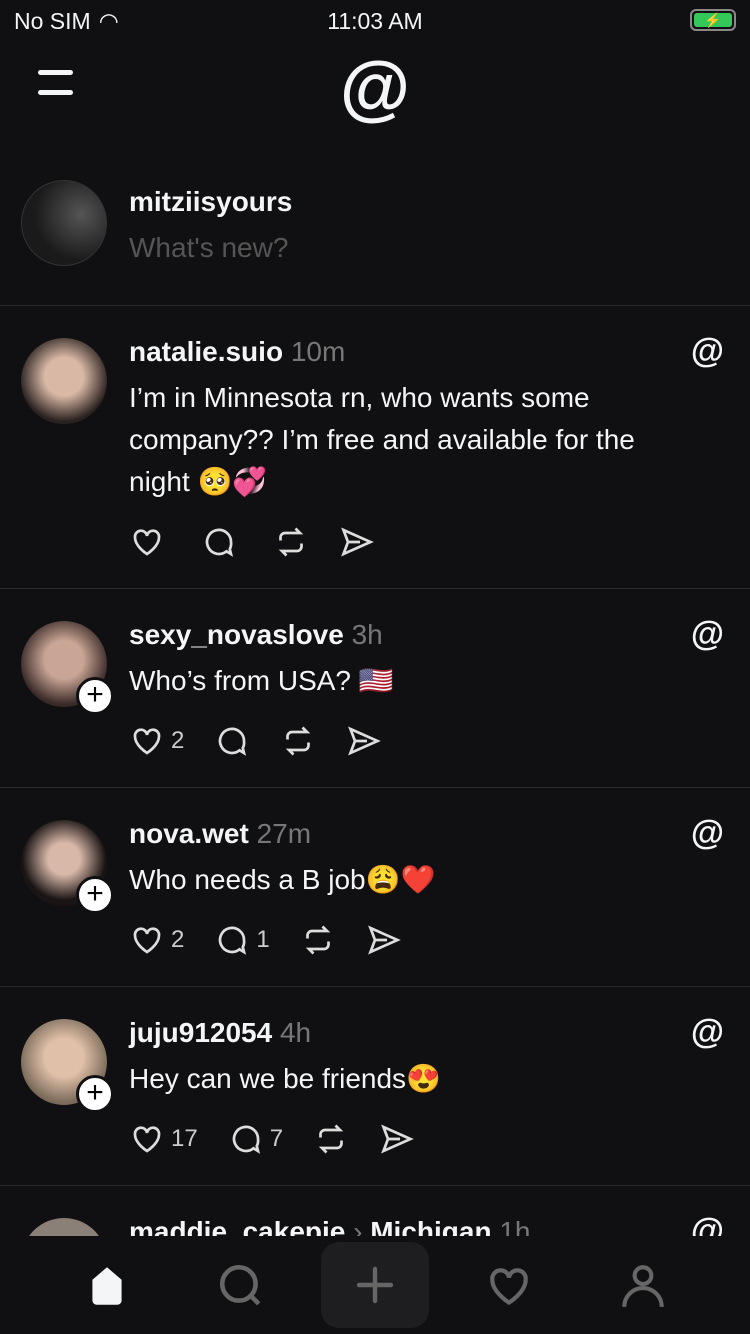 The width and height of the screenshot is (750, 1334). What do you see at coordinates (263, 939) in the screenshot?
I see `reply-count: 1` at bounding box center [263, 939].